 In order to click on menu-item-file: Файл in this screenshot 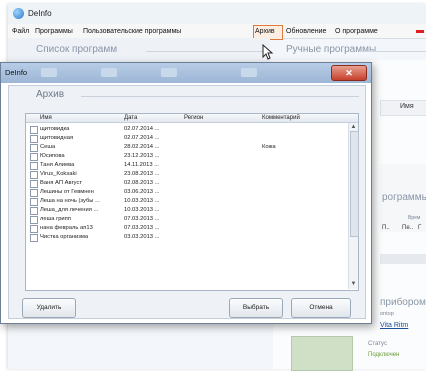, I will do `click(20, 31)`.